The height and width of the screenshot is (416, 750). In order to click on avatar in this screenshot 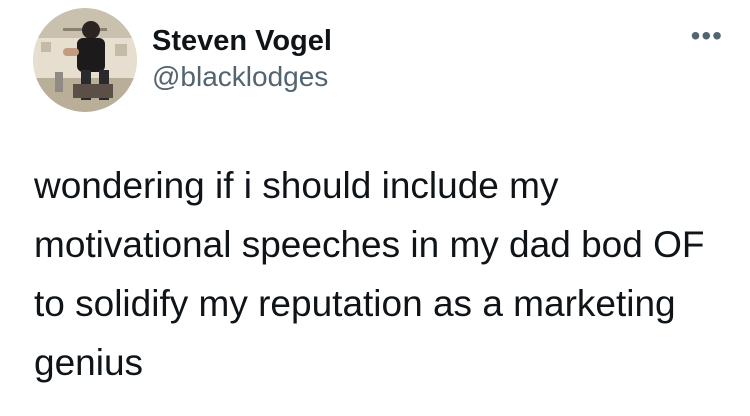, I will do `click(85, 60)`.